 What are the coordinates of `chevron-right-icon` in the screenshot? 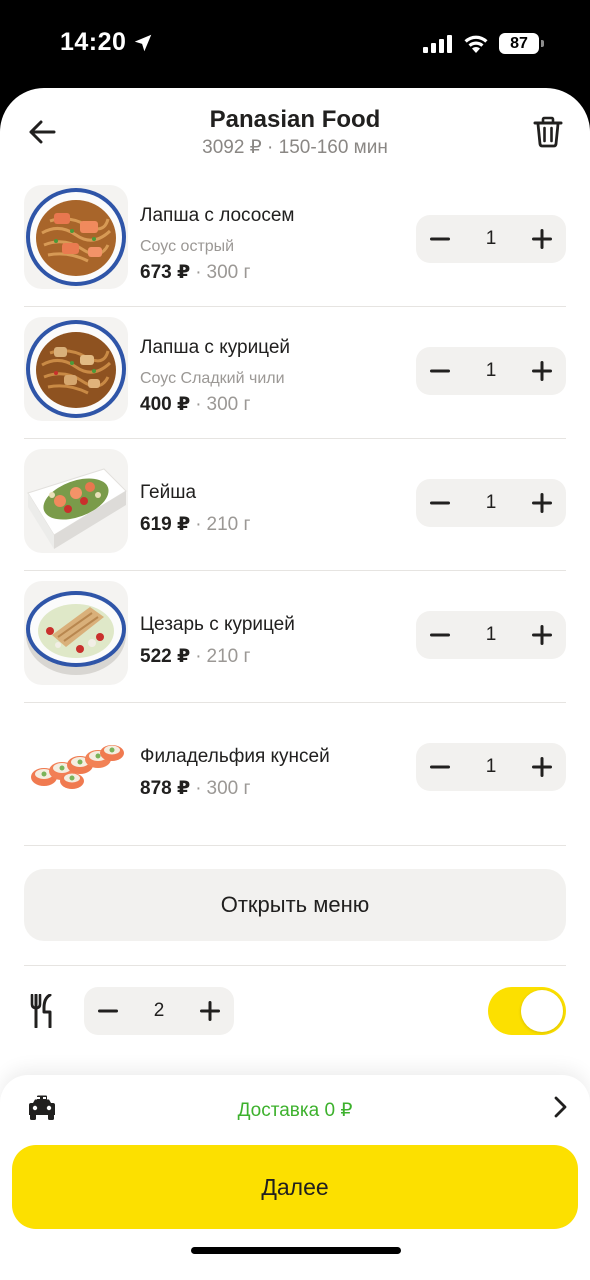 It's located at (560, 1107).